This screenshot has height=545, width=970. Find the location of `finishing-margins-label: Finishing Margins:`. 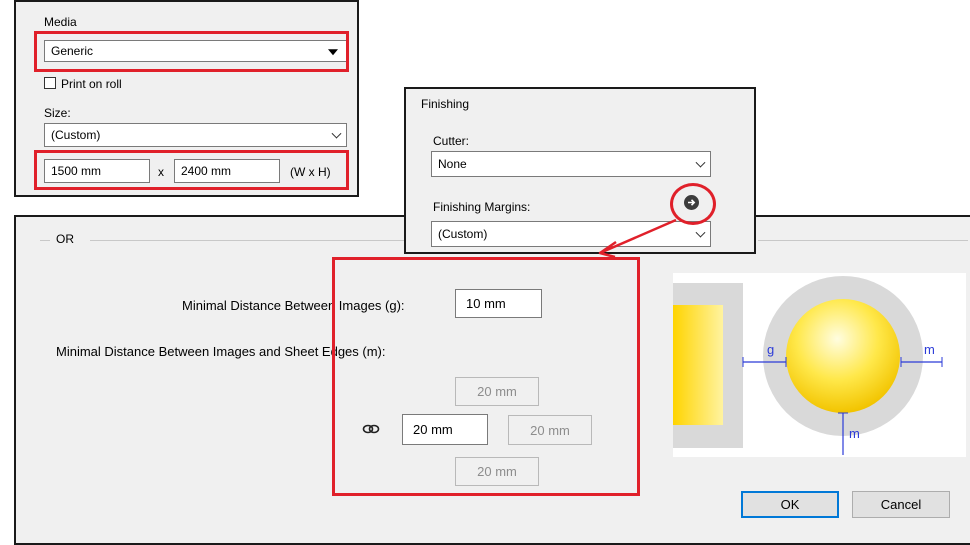

finishing-margins-label: Finishing Margins: is located at coordinates (482, 207).